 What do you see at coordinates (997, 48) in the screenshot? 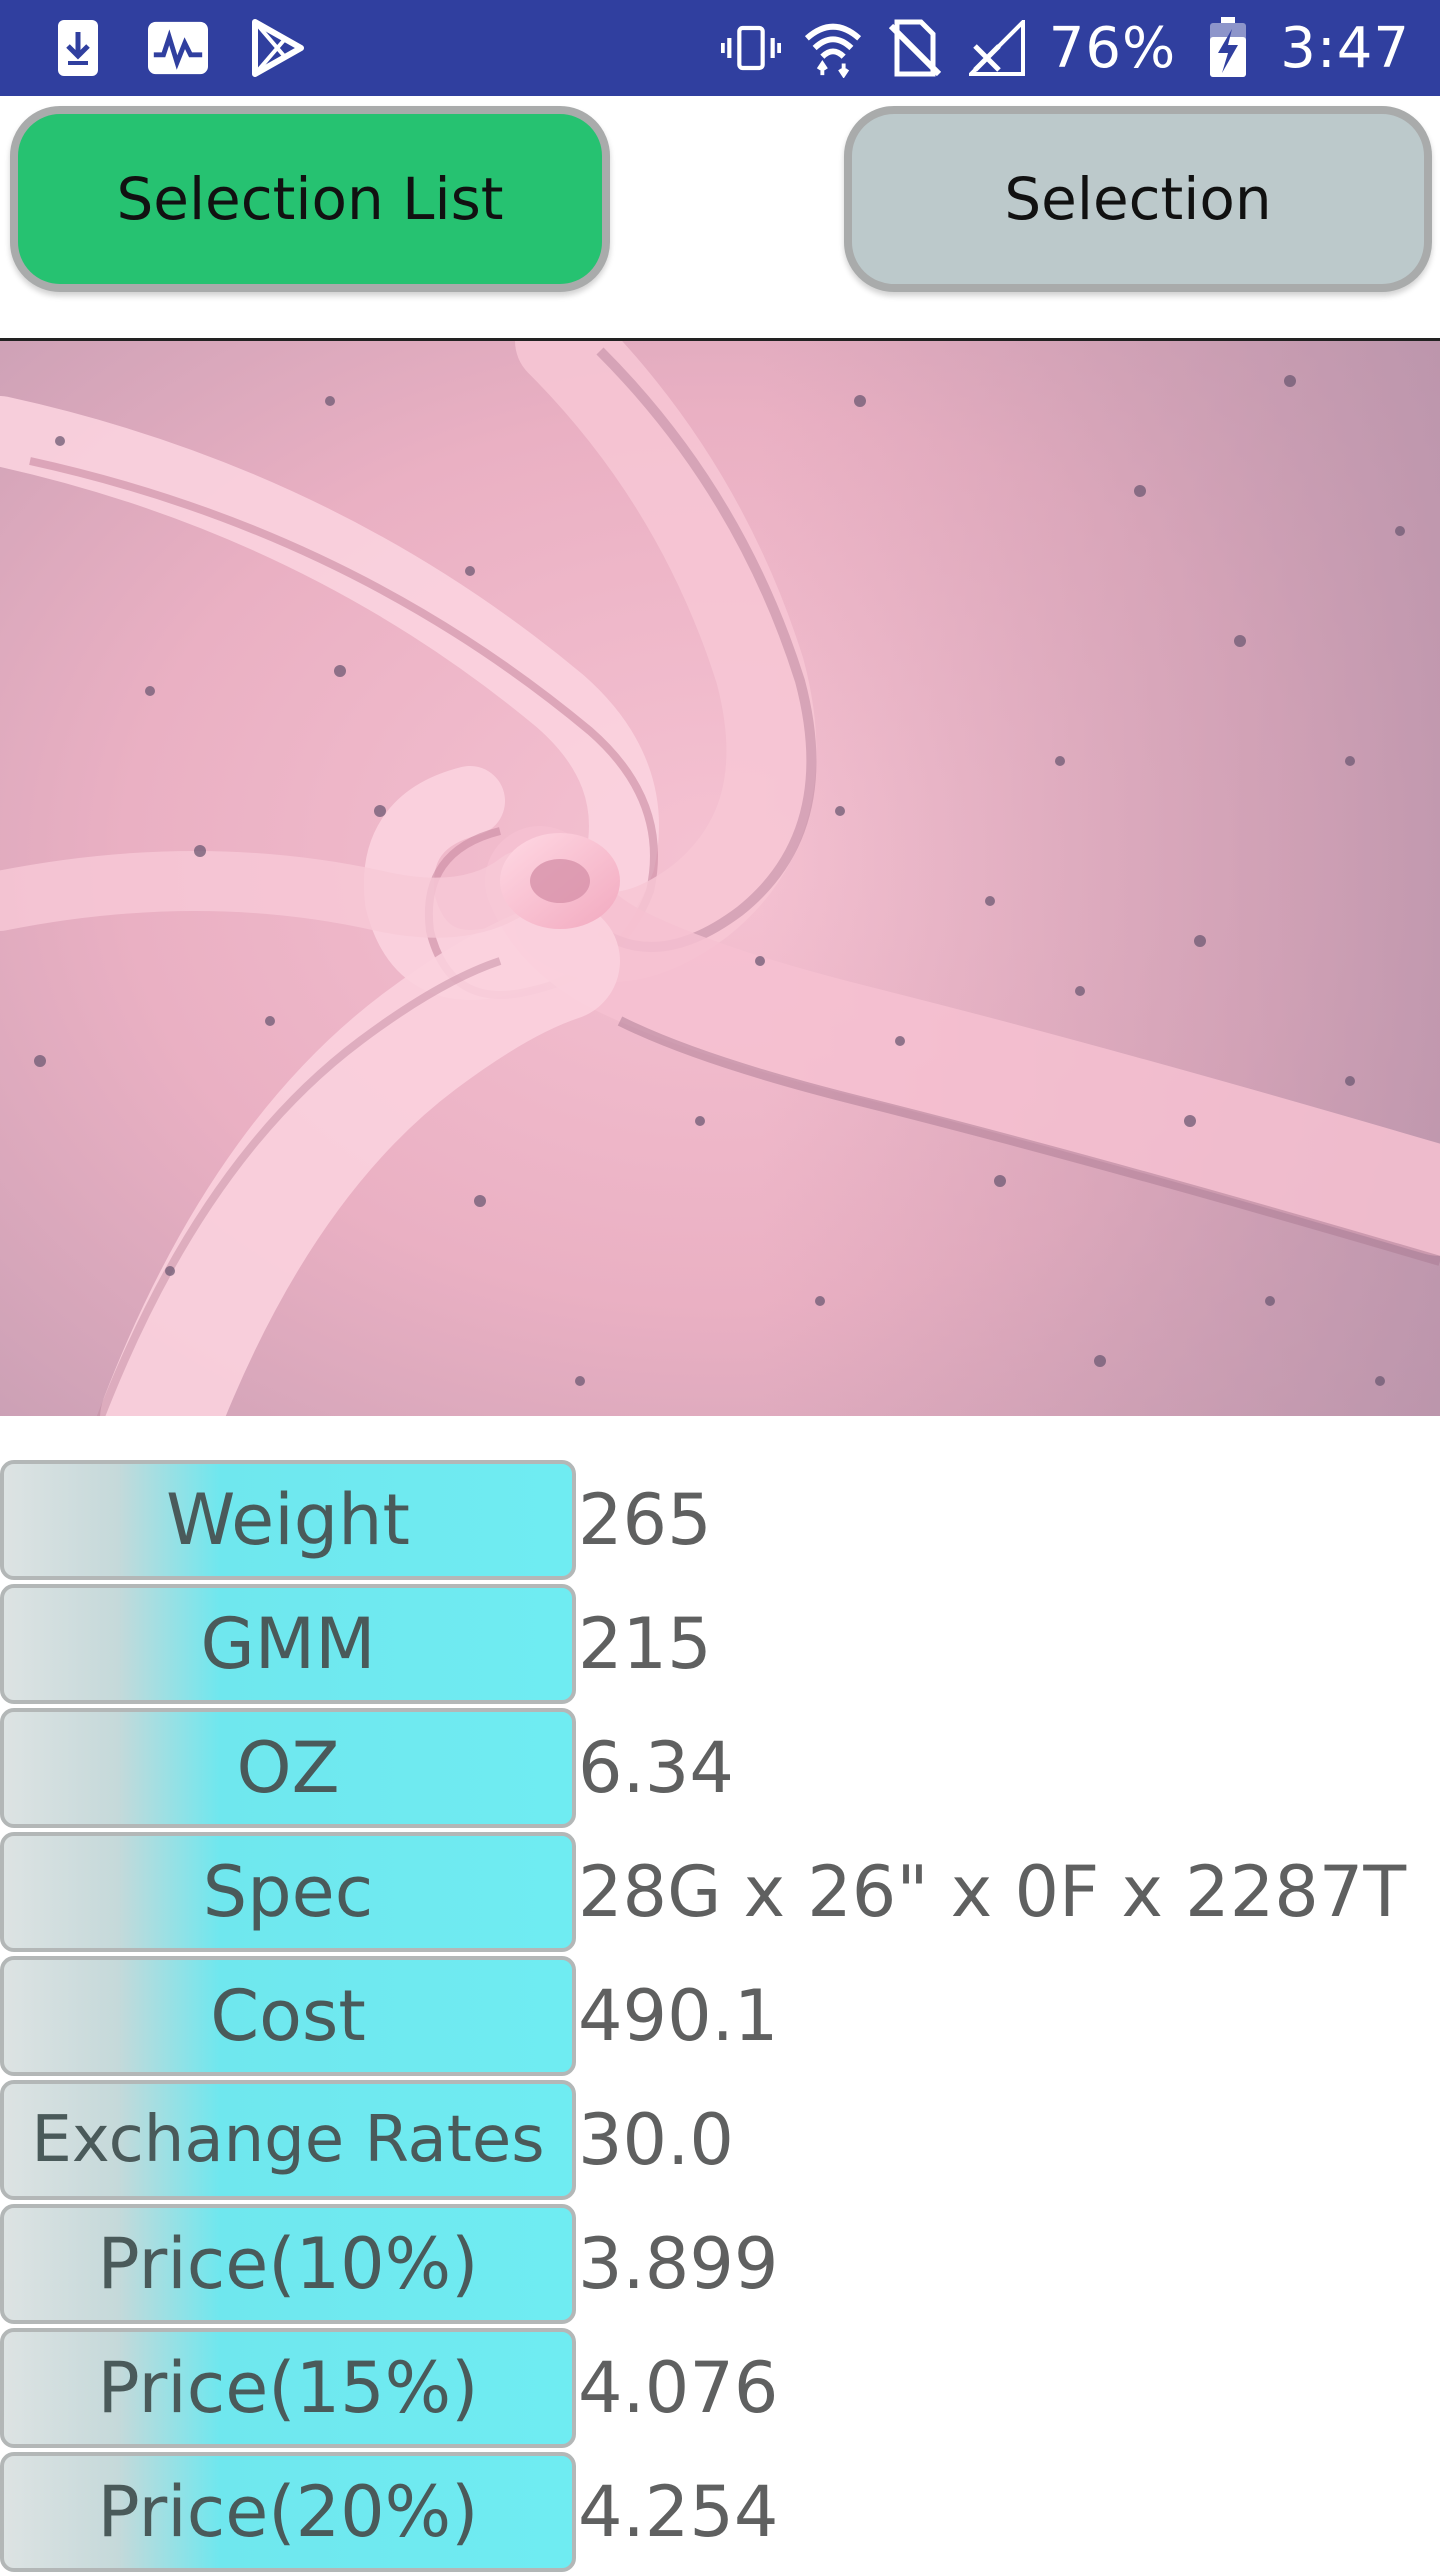
I see `signal-icon` at bounding box center [997, 48].